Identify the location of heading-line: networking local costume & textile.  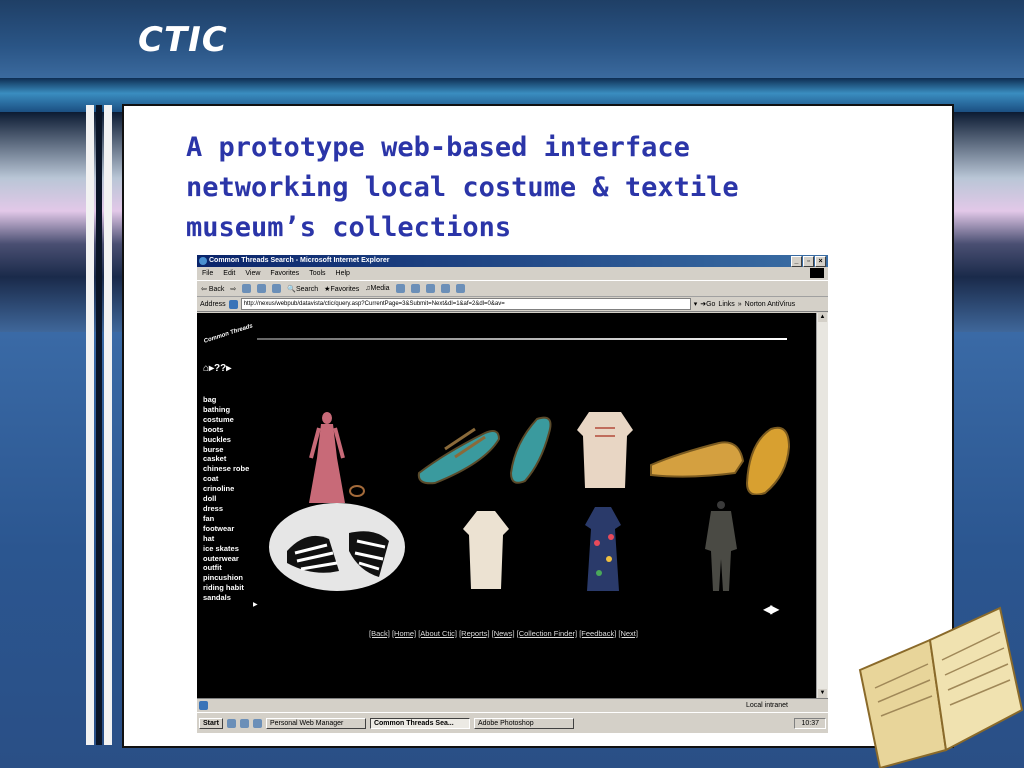
(462, 187).